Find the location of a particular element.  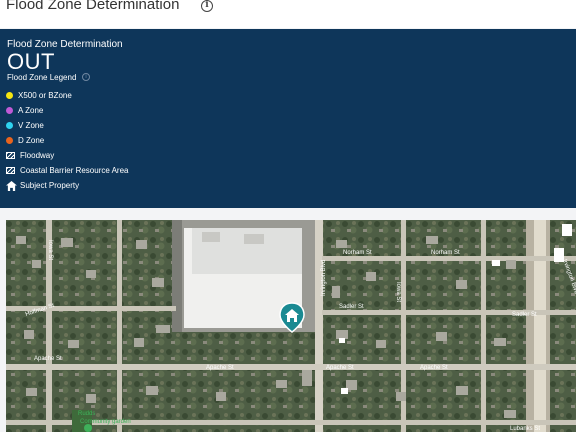

legend-item-d-zone: D Zone is located at coordinates (25, 140).